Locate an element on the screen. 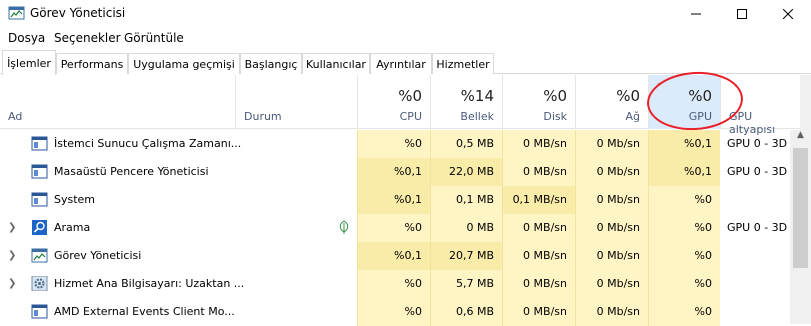  scroll-up-arrow-icon: ▲ is located at coordinates (800, 138).